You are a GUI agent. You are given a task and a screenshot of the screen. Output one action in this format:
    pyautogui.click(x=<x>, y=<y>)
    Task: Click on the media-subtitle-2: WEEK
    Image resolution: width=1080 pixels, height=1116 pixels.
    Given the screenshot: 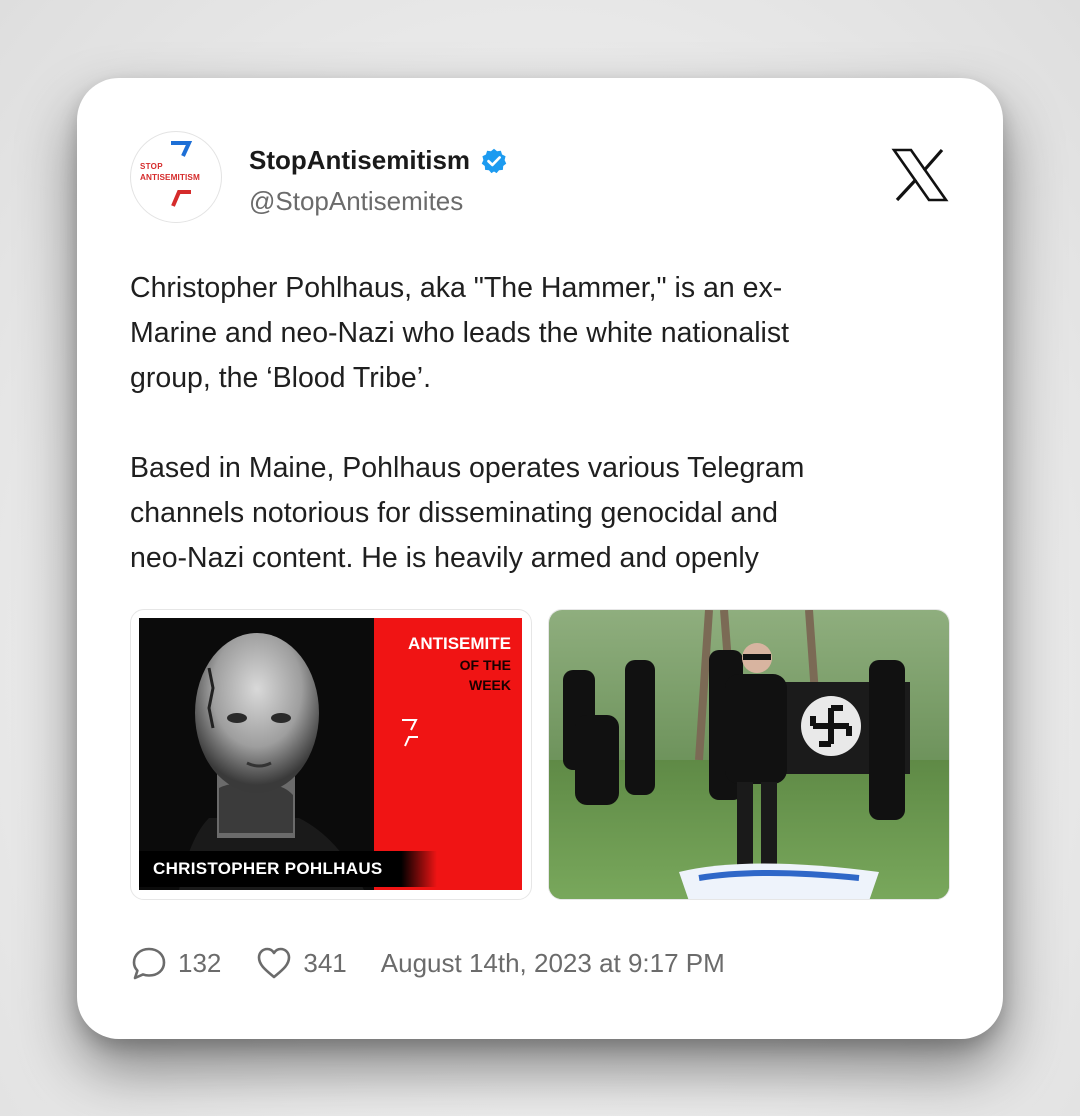 What is the action you would take?
    pyautogui.click(x=490, y=685)
    